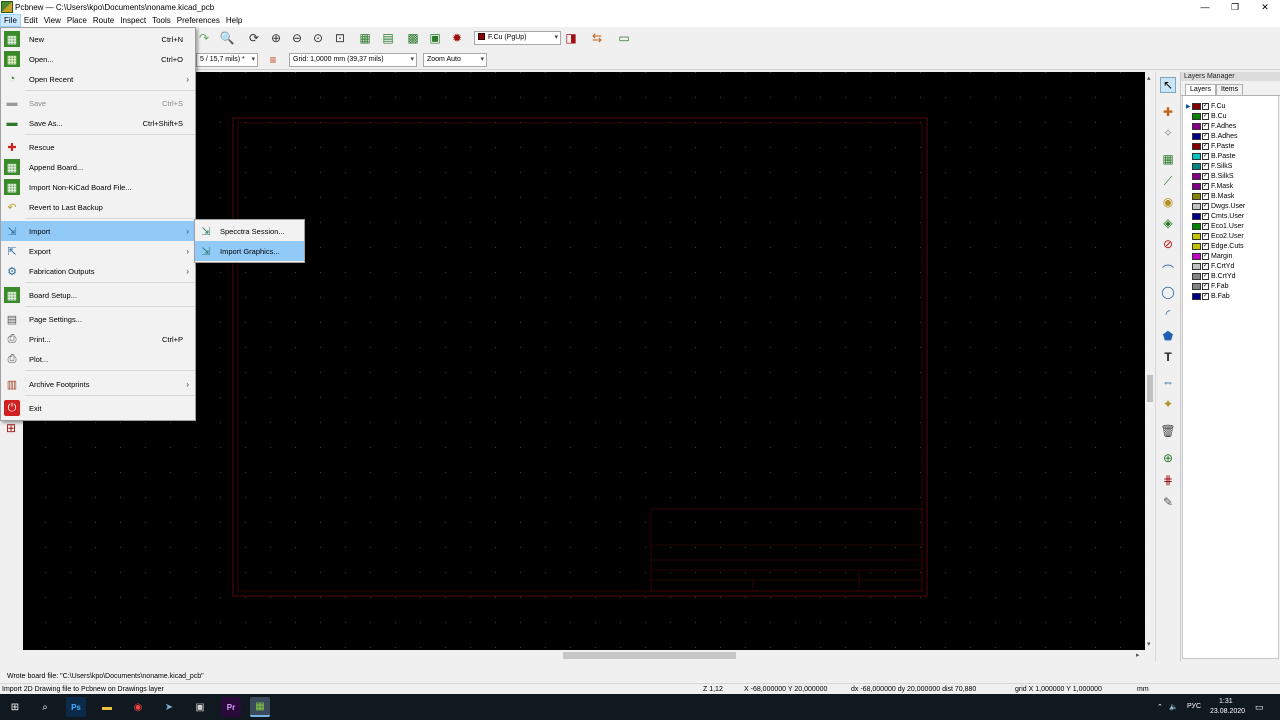 The image size is (1280, 720). What do you see at coordinates (276, 38) in the screenshot?
I see `zoom-in-icon: ⊕` at bounding box center [276, 38].